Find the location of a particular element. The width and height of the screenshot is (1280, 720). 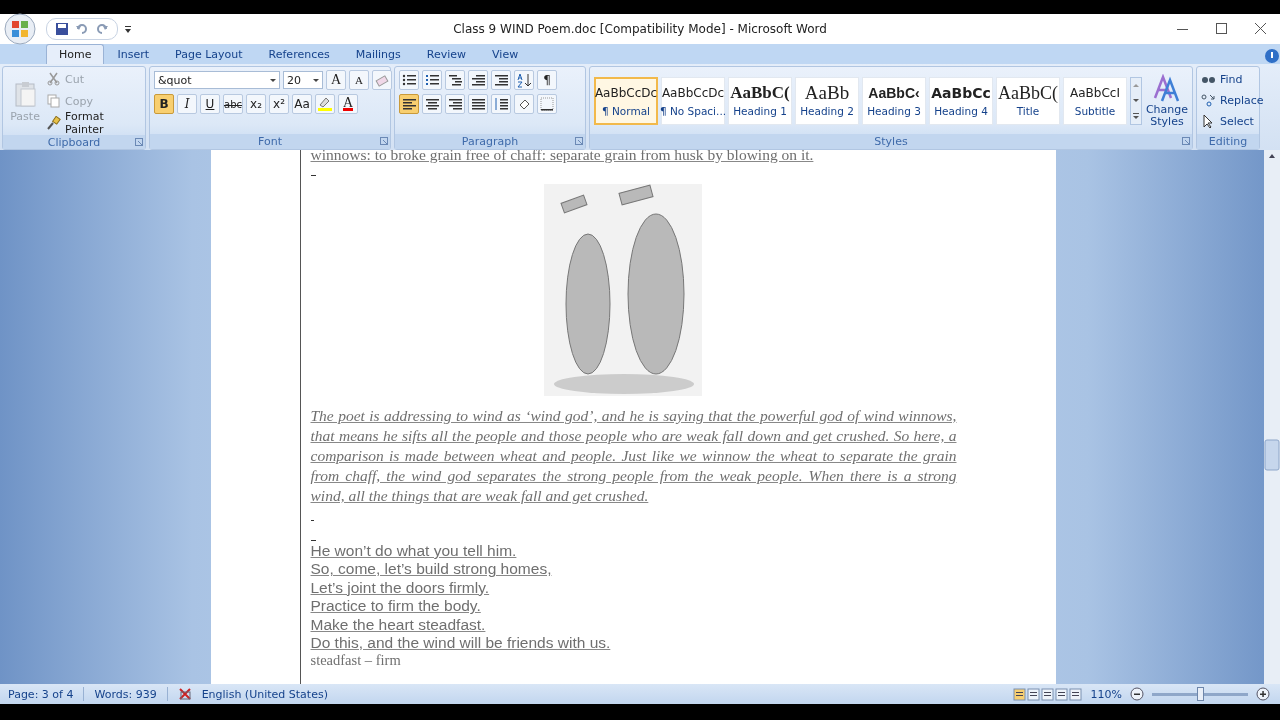

change-styles-button: Change Styles is located at coordinates (1167, 100).